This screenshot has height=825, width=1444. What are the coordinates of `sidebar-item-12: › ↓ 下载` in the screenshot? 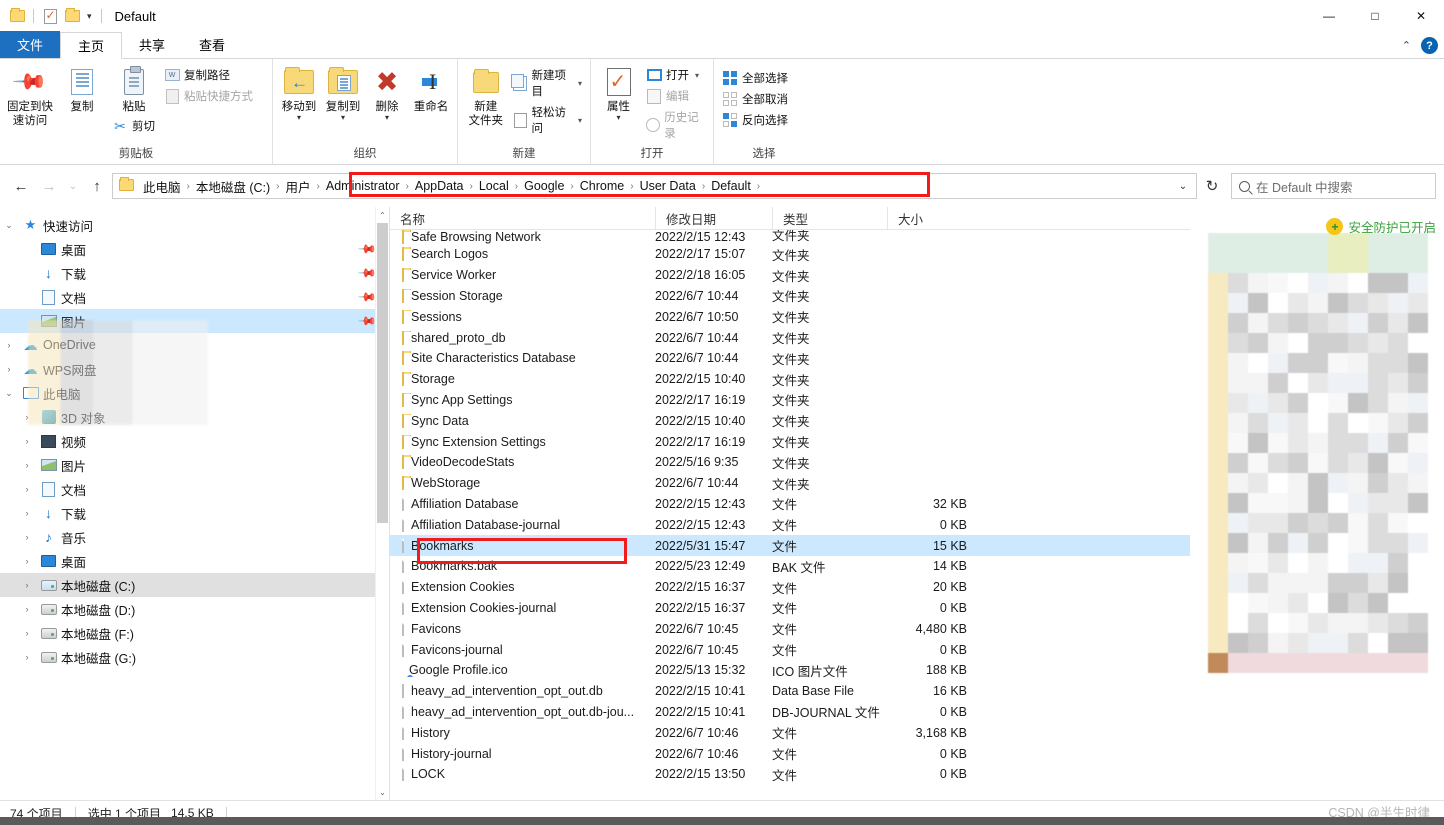 It's located at (194, 513).